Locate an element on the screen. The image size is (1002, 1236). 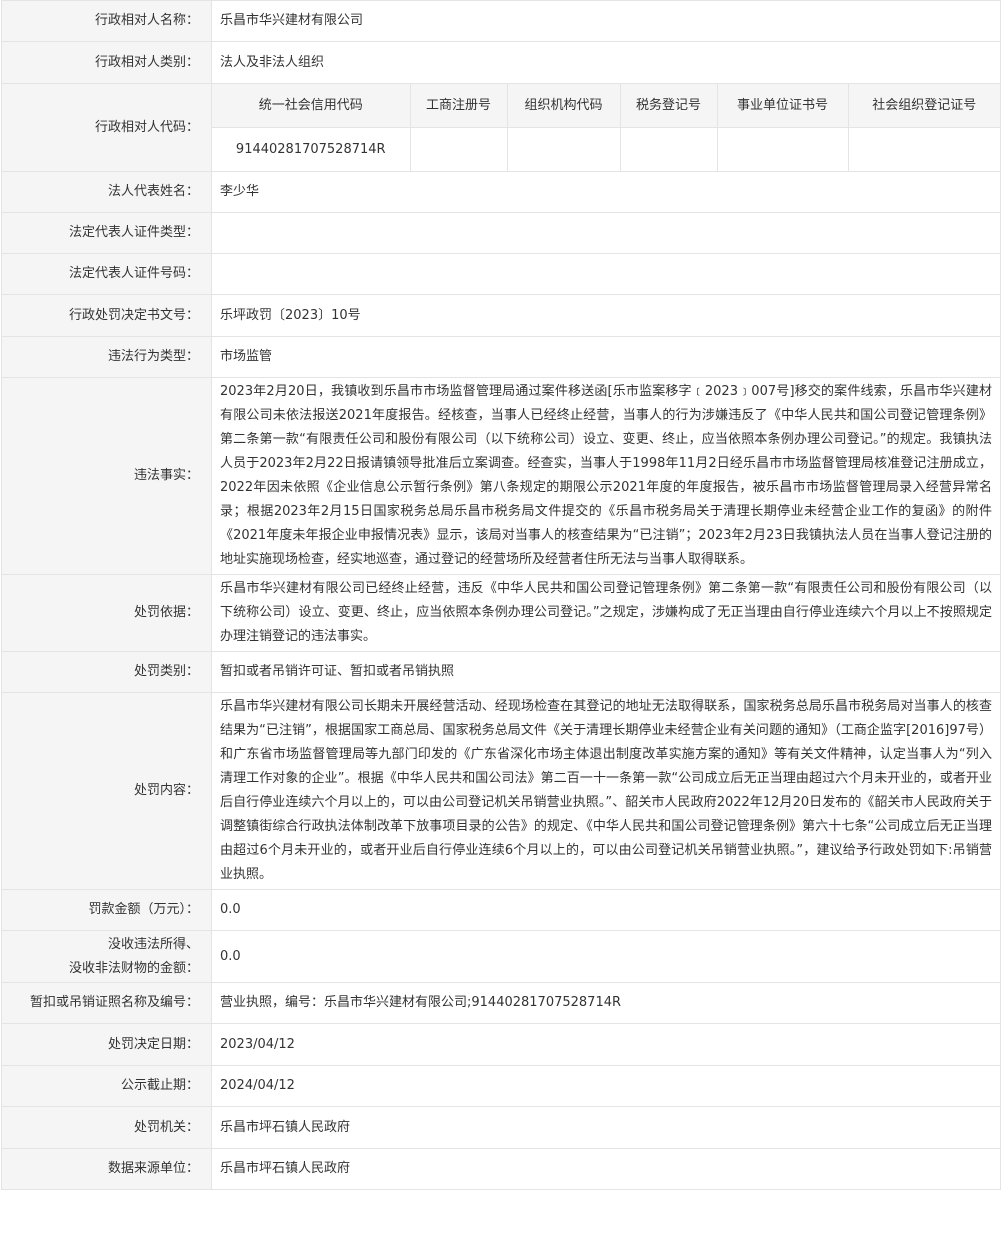
value-source-unit: 乐昌市坪石镇人民政府 is located at coordinates (606, 1169).